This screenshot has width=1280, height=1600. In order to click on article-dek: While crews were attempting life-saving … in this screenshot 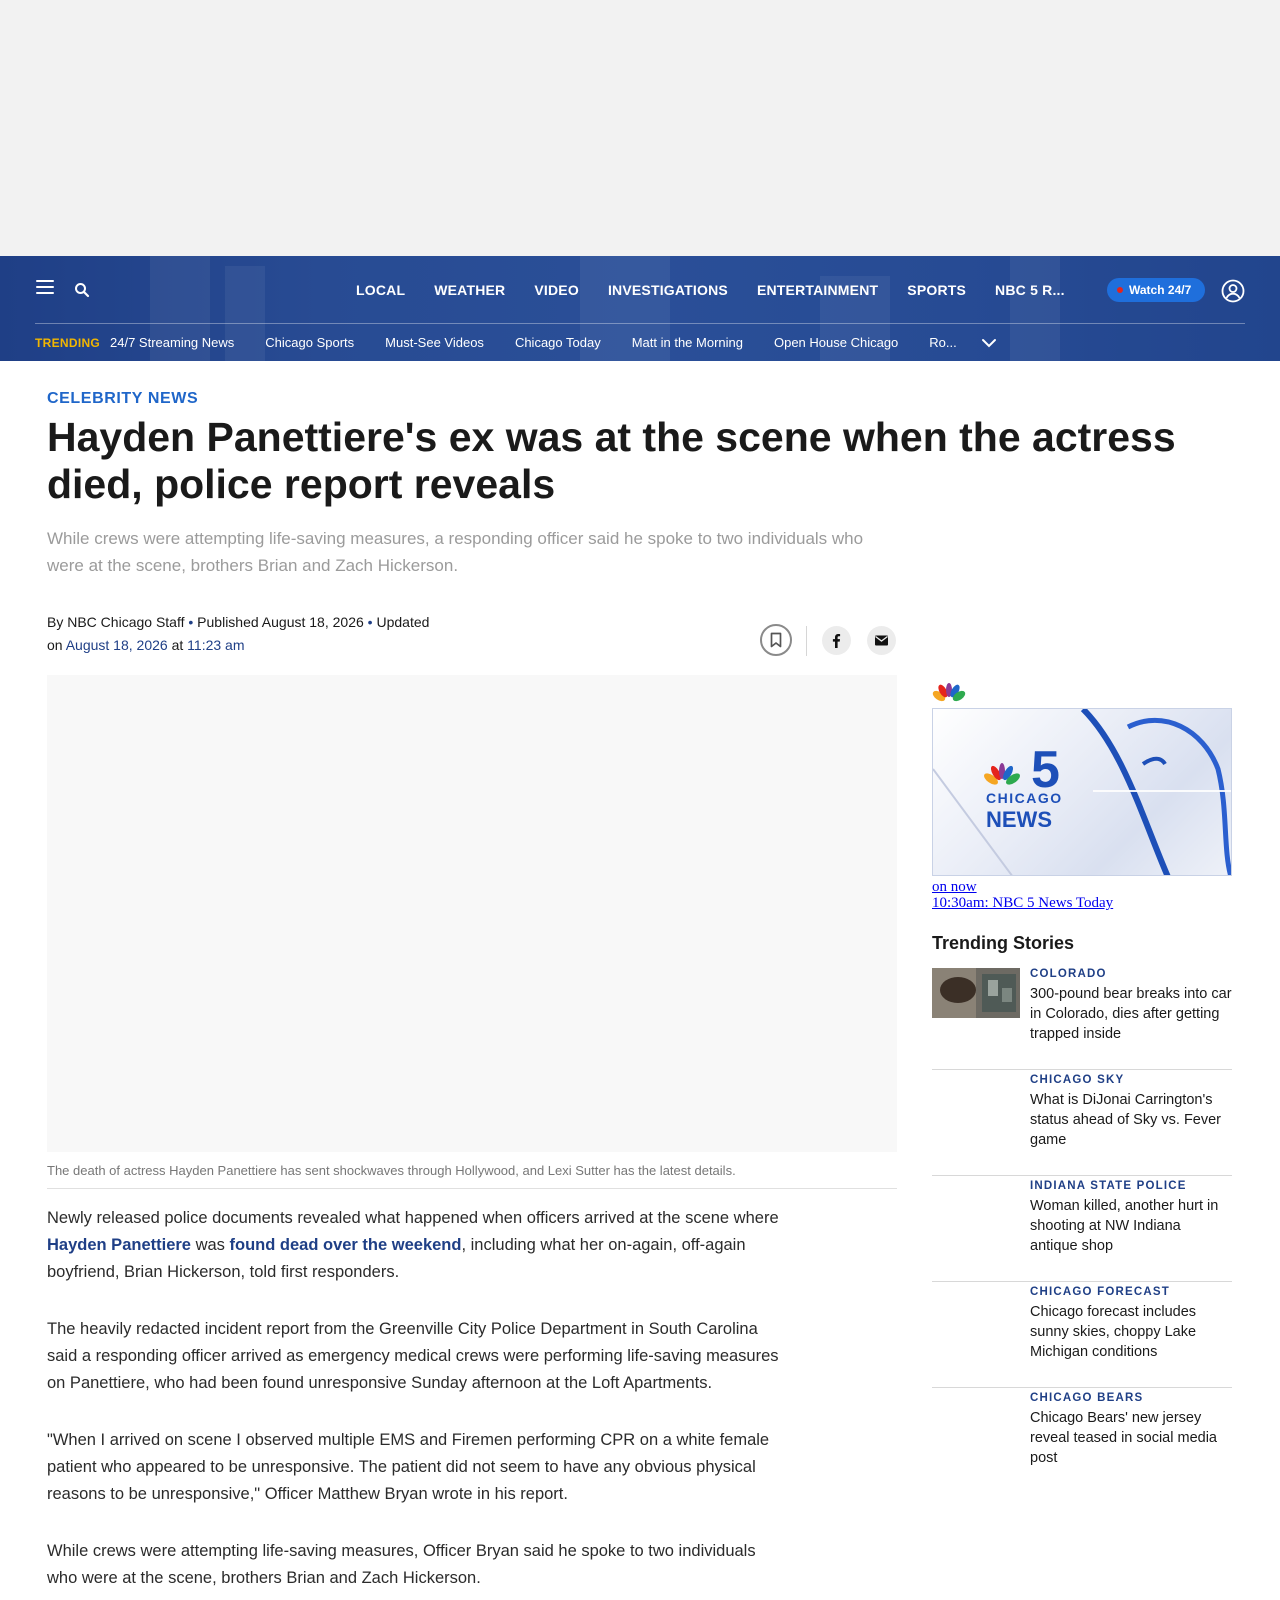, I will do `click(455, 552)`.